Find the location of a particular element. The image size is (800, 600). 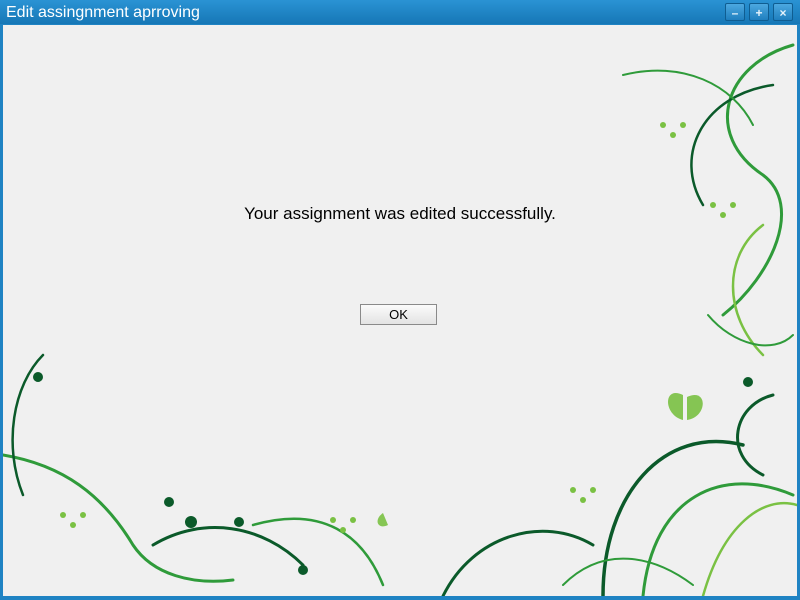

maximize-button: + is located at coordinates (759, 12).